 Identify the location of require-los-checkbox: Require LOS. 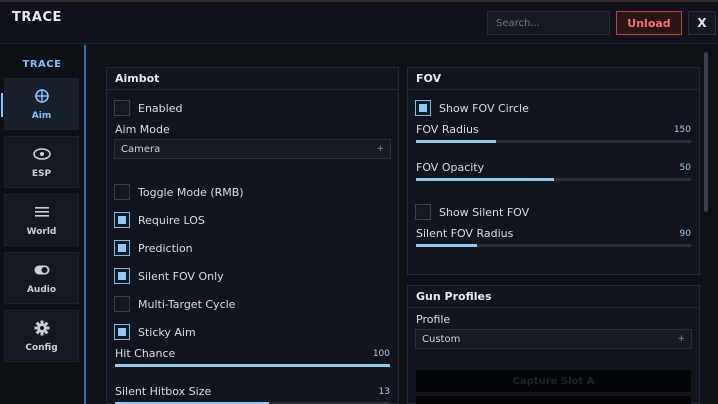
(159, 220).